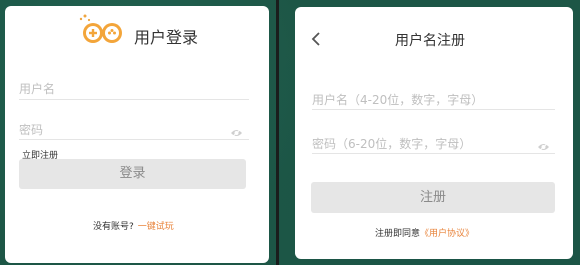 This screenshot has width=580, height=265. Describe the element at coordinates (156, 227) in the screenshot. I see `quick-trial-link: 一键试玩` at that location.